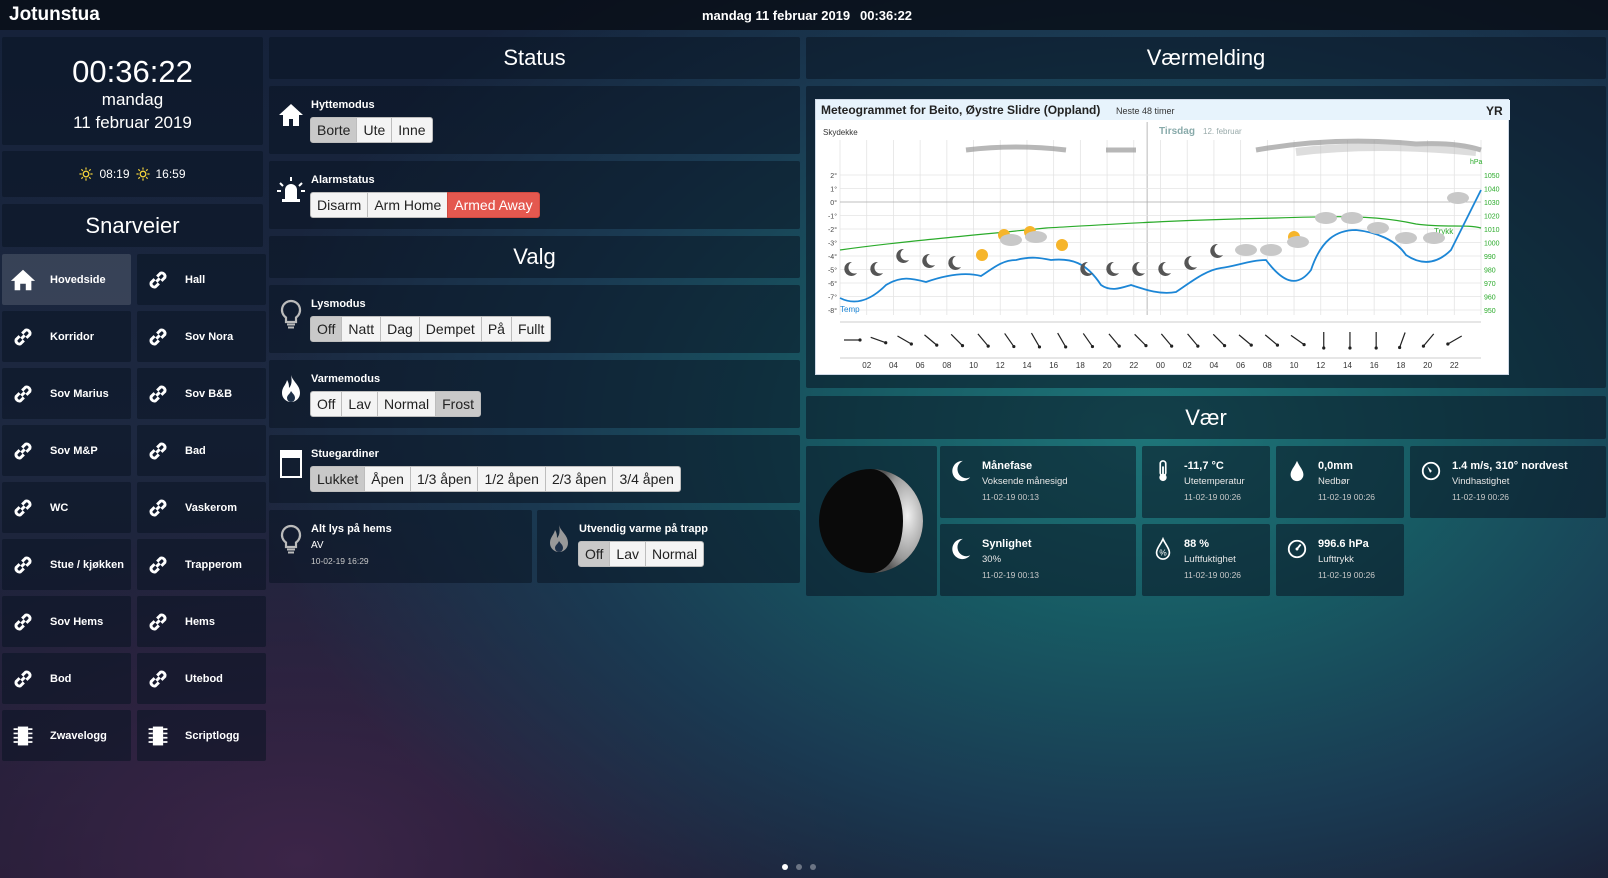 The height and width of the screenshot is (878, 1608). I want to click on shortcut-hems: Hems, so click(201, 621).